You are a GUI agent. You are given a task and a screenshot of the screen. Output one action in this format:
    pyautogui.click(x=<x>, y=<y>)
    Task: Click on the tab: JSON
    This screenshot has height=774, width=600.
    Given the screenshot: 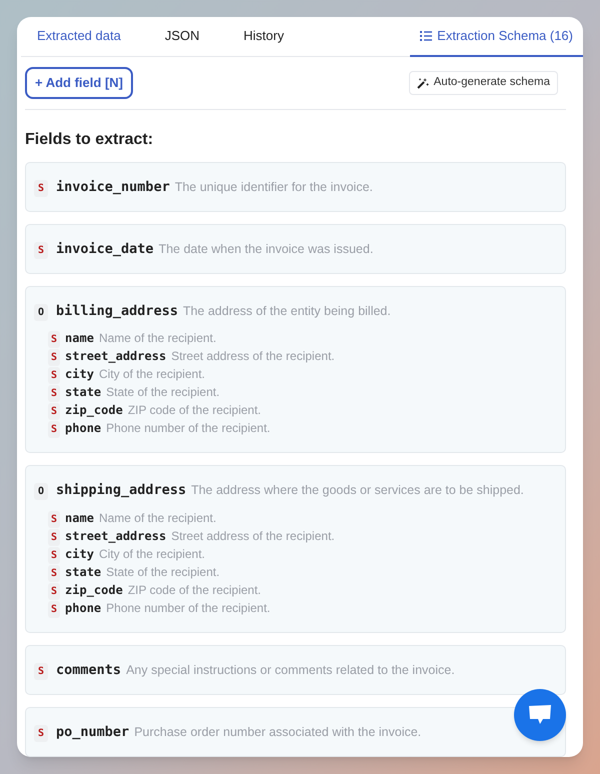 What is the action you would take?
    pyautogui.click(x=182, y=36)
    